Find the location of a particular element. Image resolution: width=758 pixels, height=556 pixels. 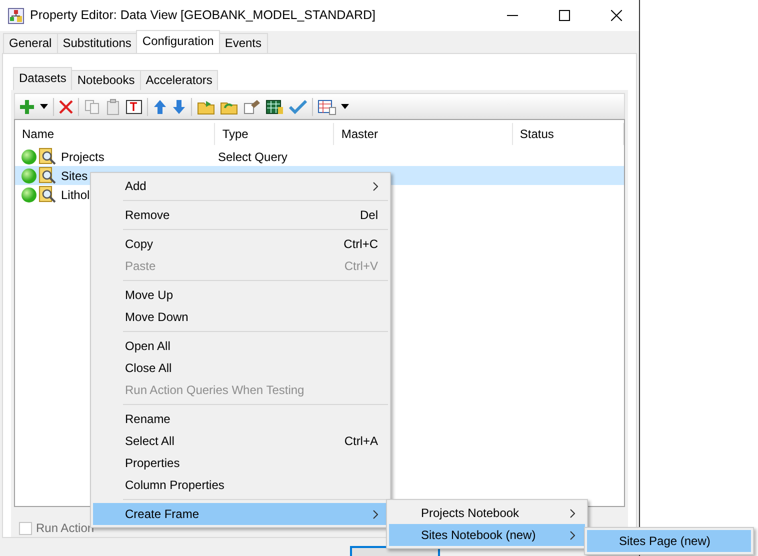

dataset-name: Sites is located at coordinates (74, 176).